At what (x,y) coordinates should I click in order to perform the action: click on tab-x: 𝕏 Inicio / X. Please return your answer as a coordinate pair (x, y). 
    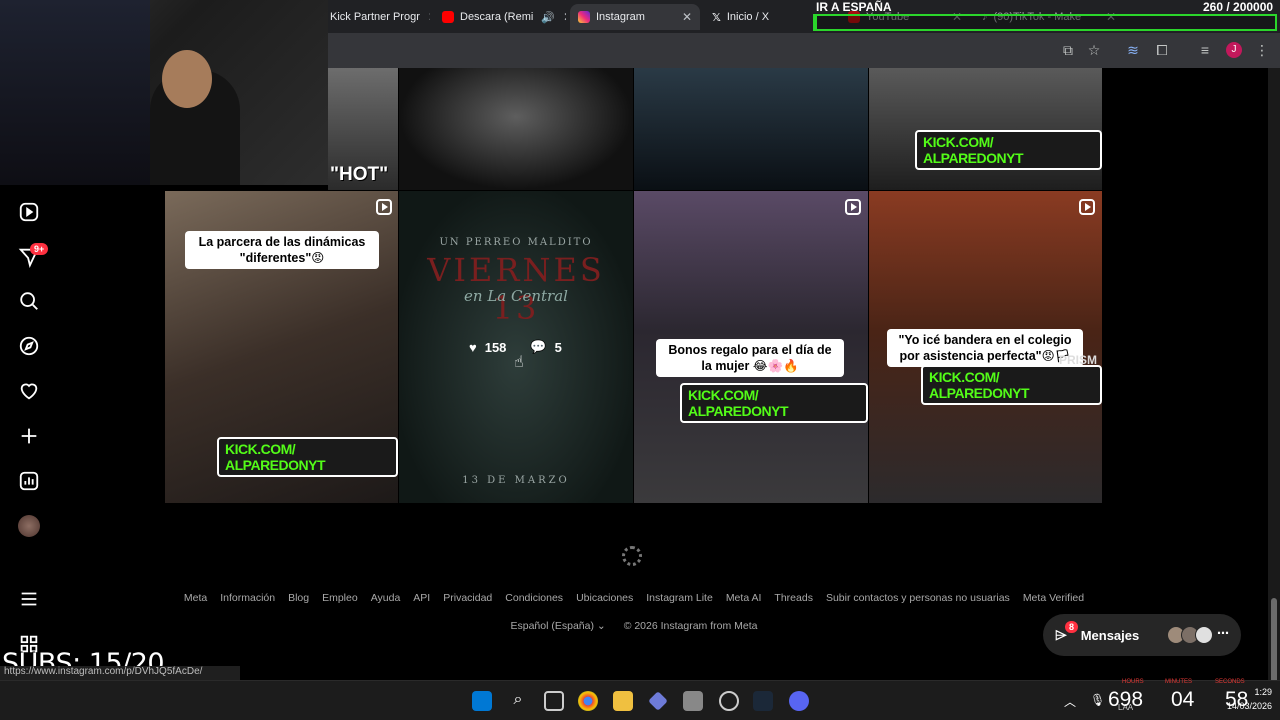
    Looking at the image, I should click on (756, 17).